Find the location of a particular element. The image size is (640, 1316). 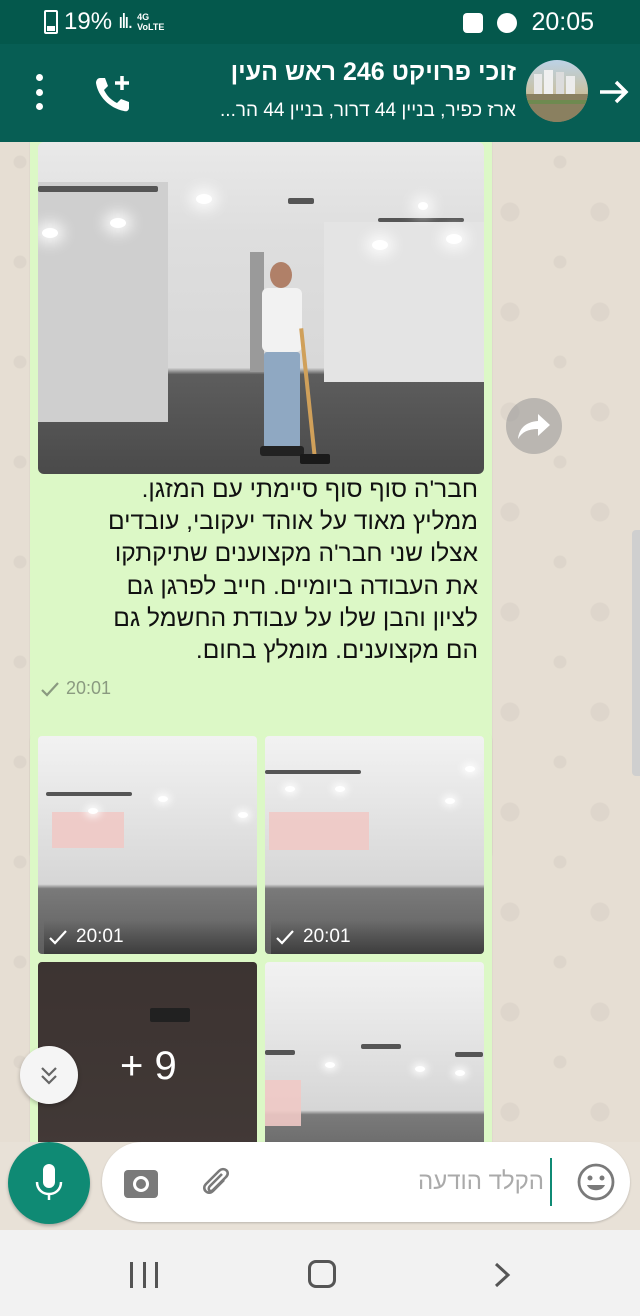

messenger-notification-icon is located at coordinates (507, 22).